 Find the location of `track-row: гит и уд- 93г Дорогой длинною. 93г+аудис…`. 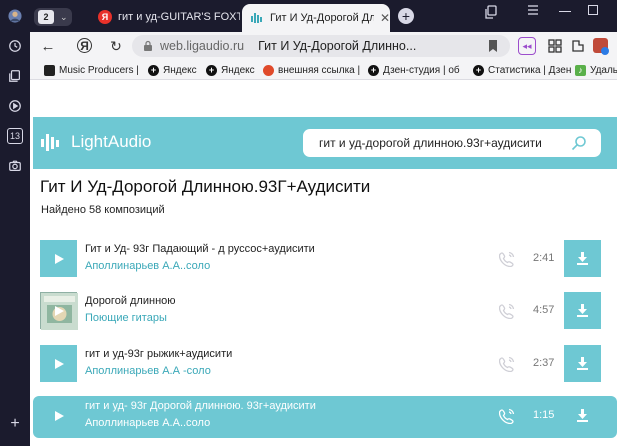

track-row: гит и уд- 93г Дорогой длинною. 93г+аудис… is located at coordinates (325, 417).